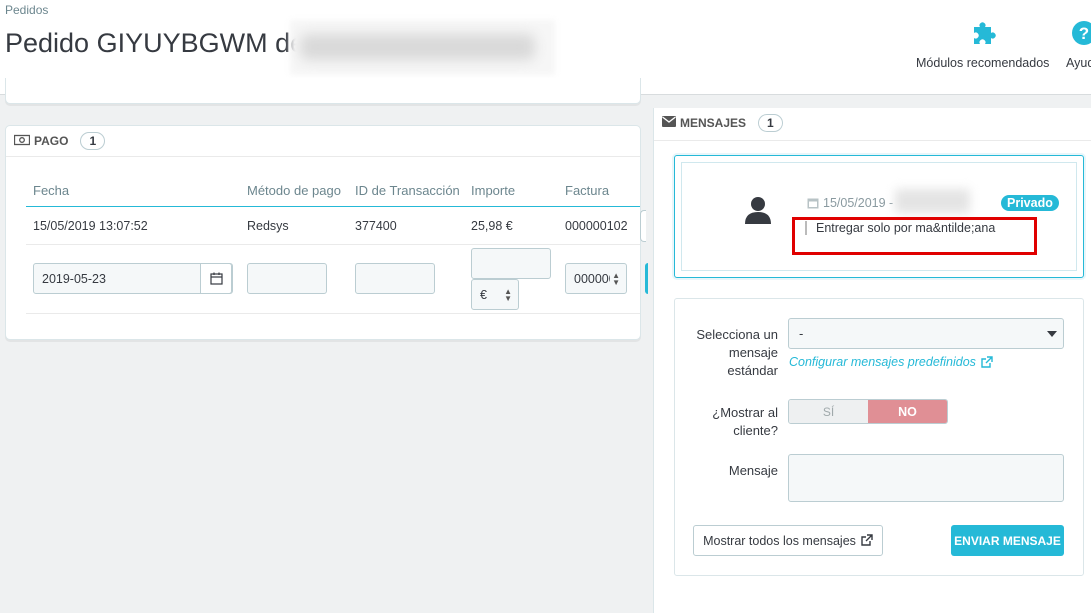 The image size is (1091, 613). What do you see at coordinates (801, 333) in the screenshot?
I see `standard-message-value: -` at bounding box center [801, 333].